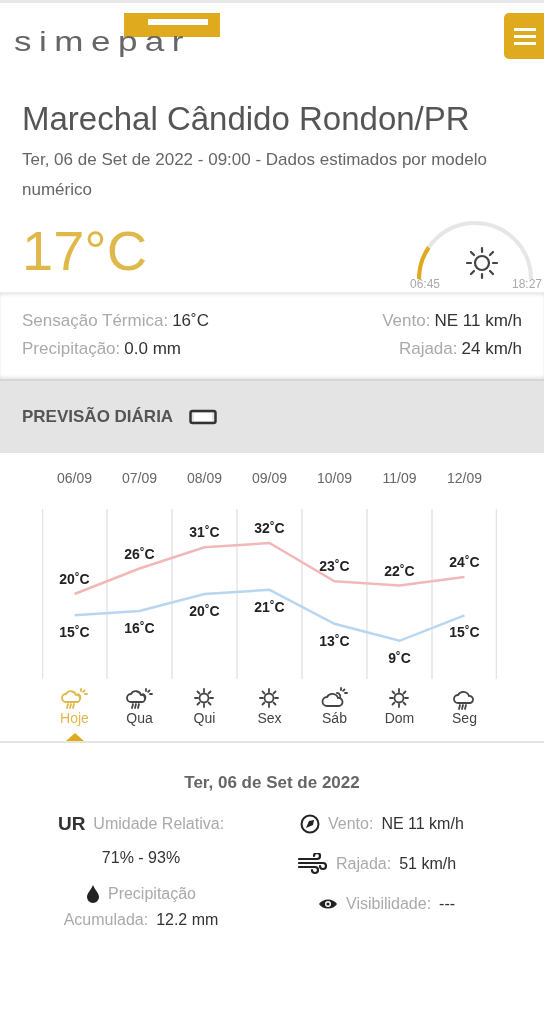  I want to click on detail-value: 51 km/h, so click(428, 864).